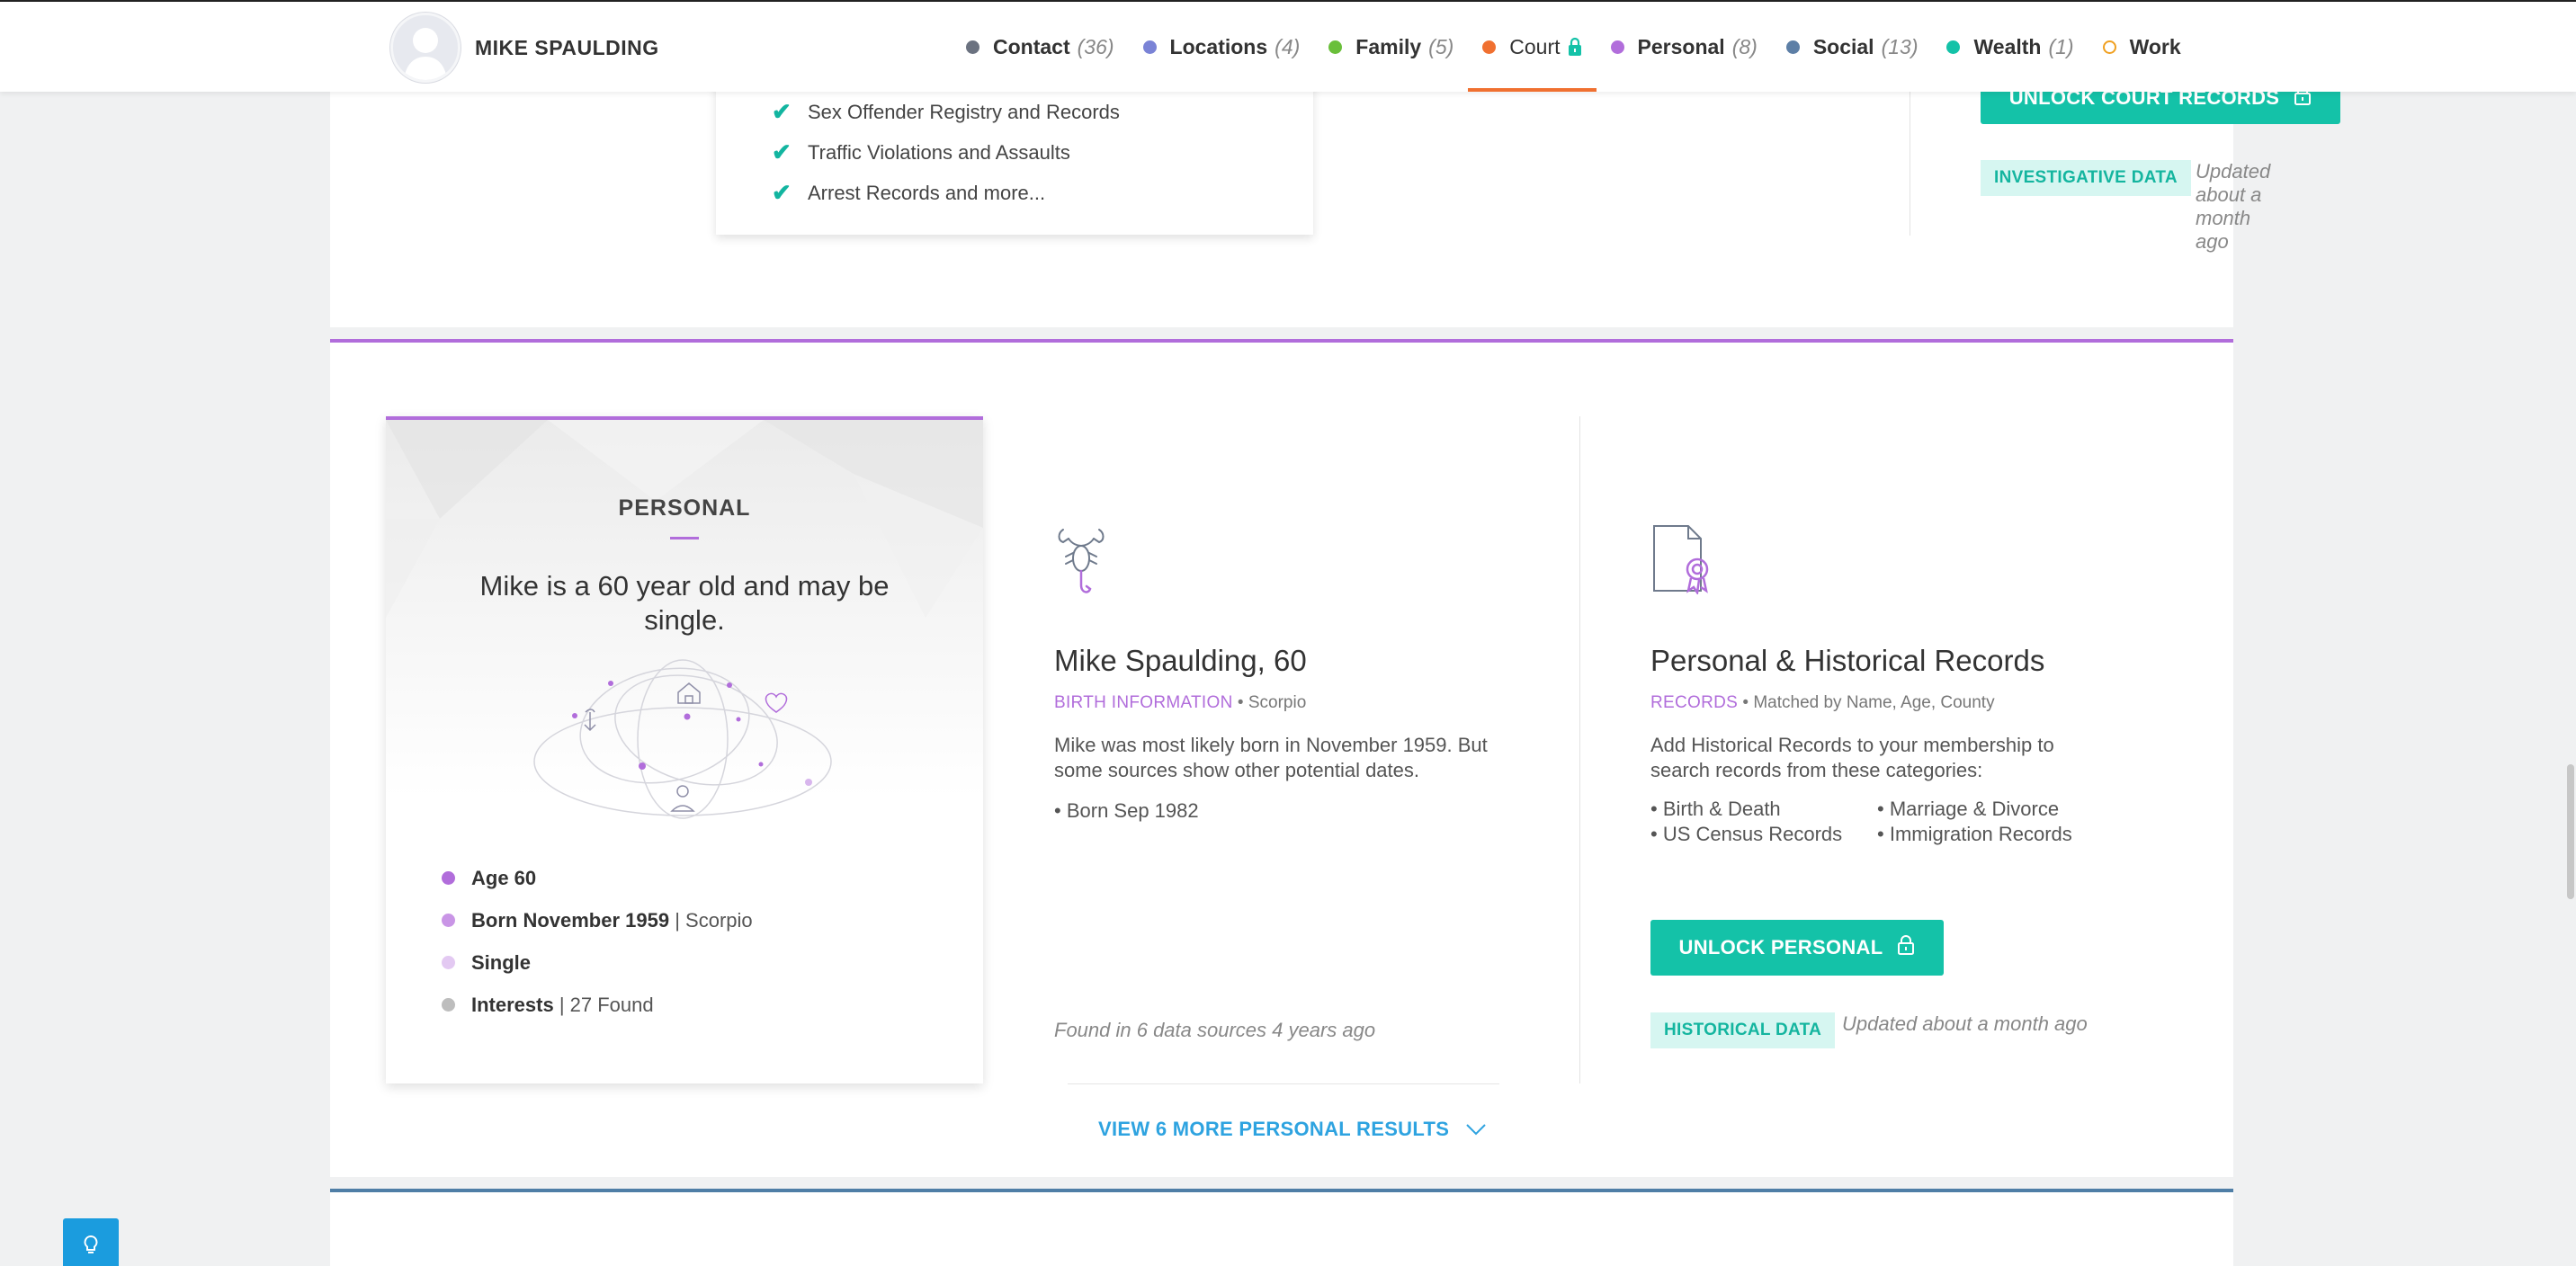 The width and height of the screenshot is (2576, 1266). What do you see at coordinates (1822, 703) in the screenshot?
I see `records-meta: RECORDS • Matched by Name, Age, County` at bounding box center [1822, 703].